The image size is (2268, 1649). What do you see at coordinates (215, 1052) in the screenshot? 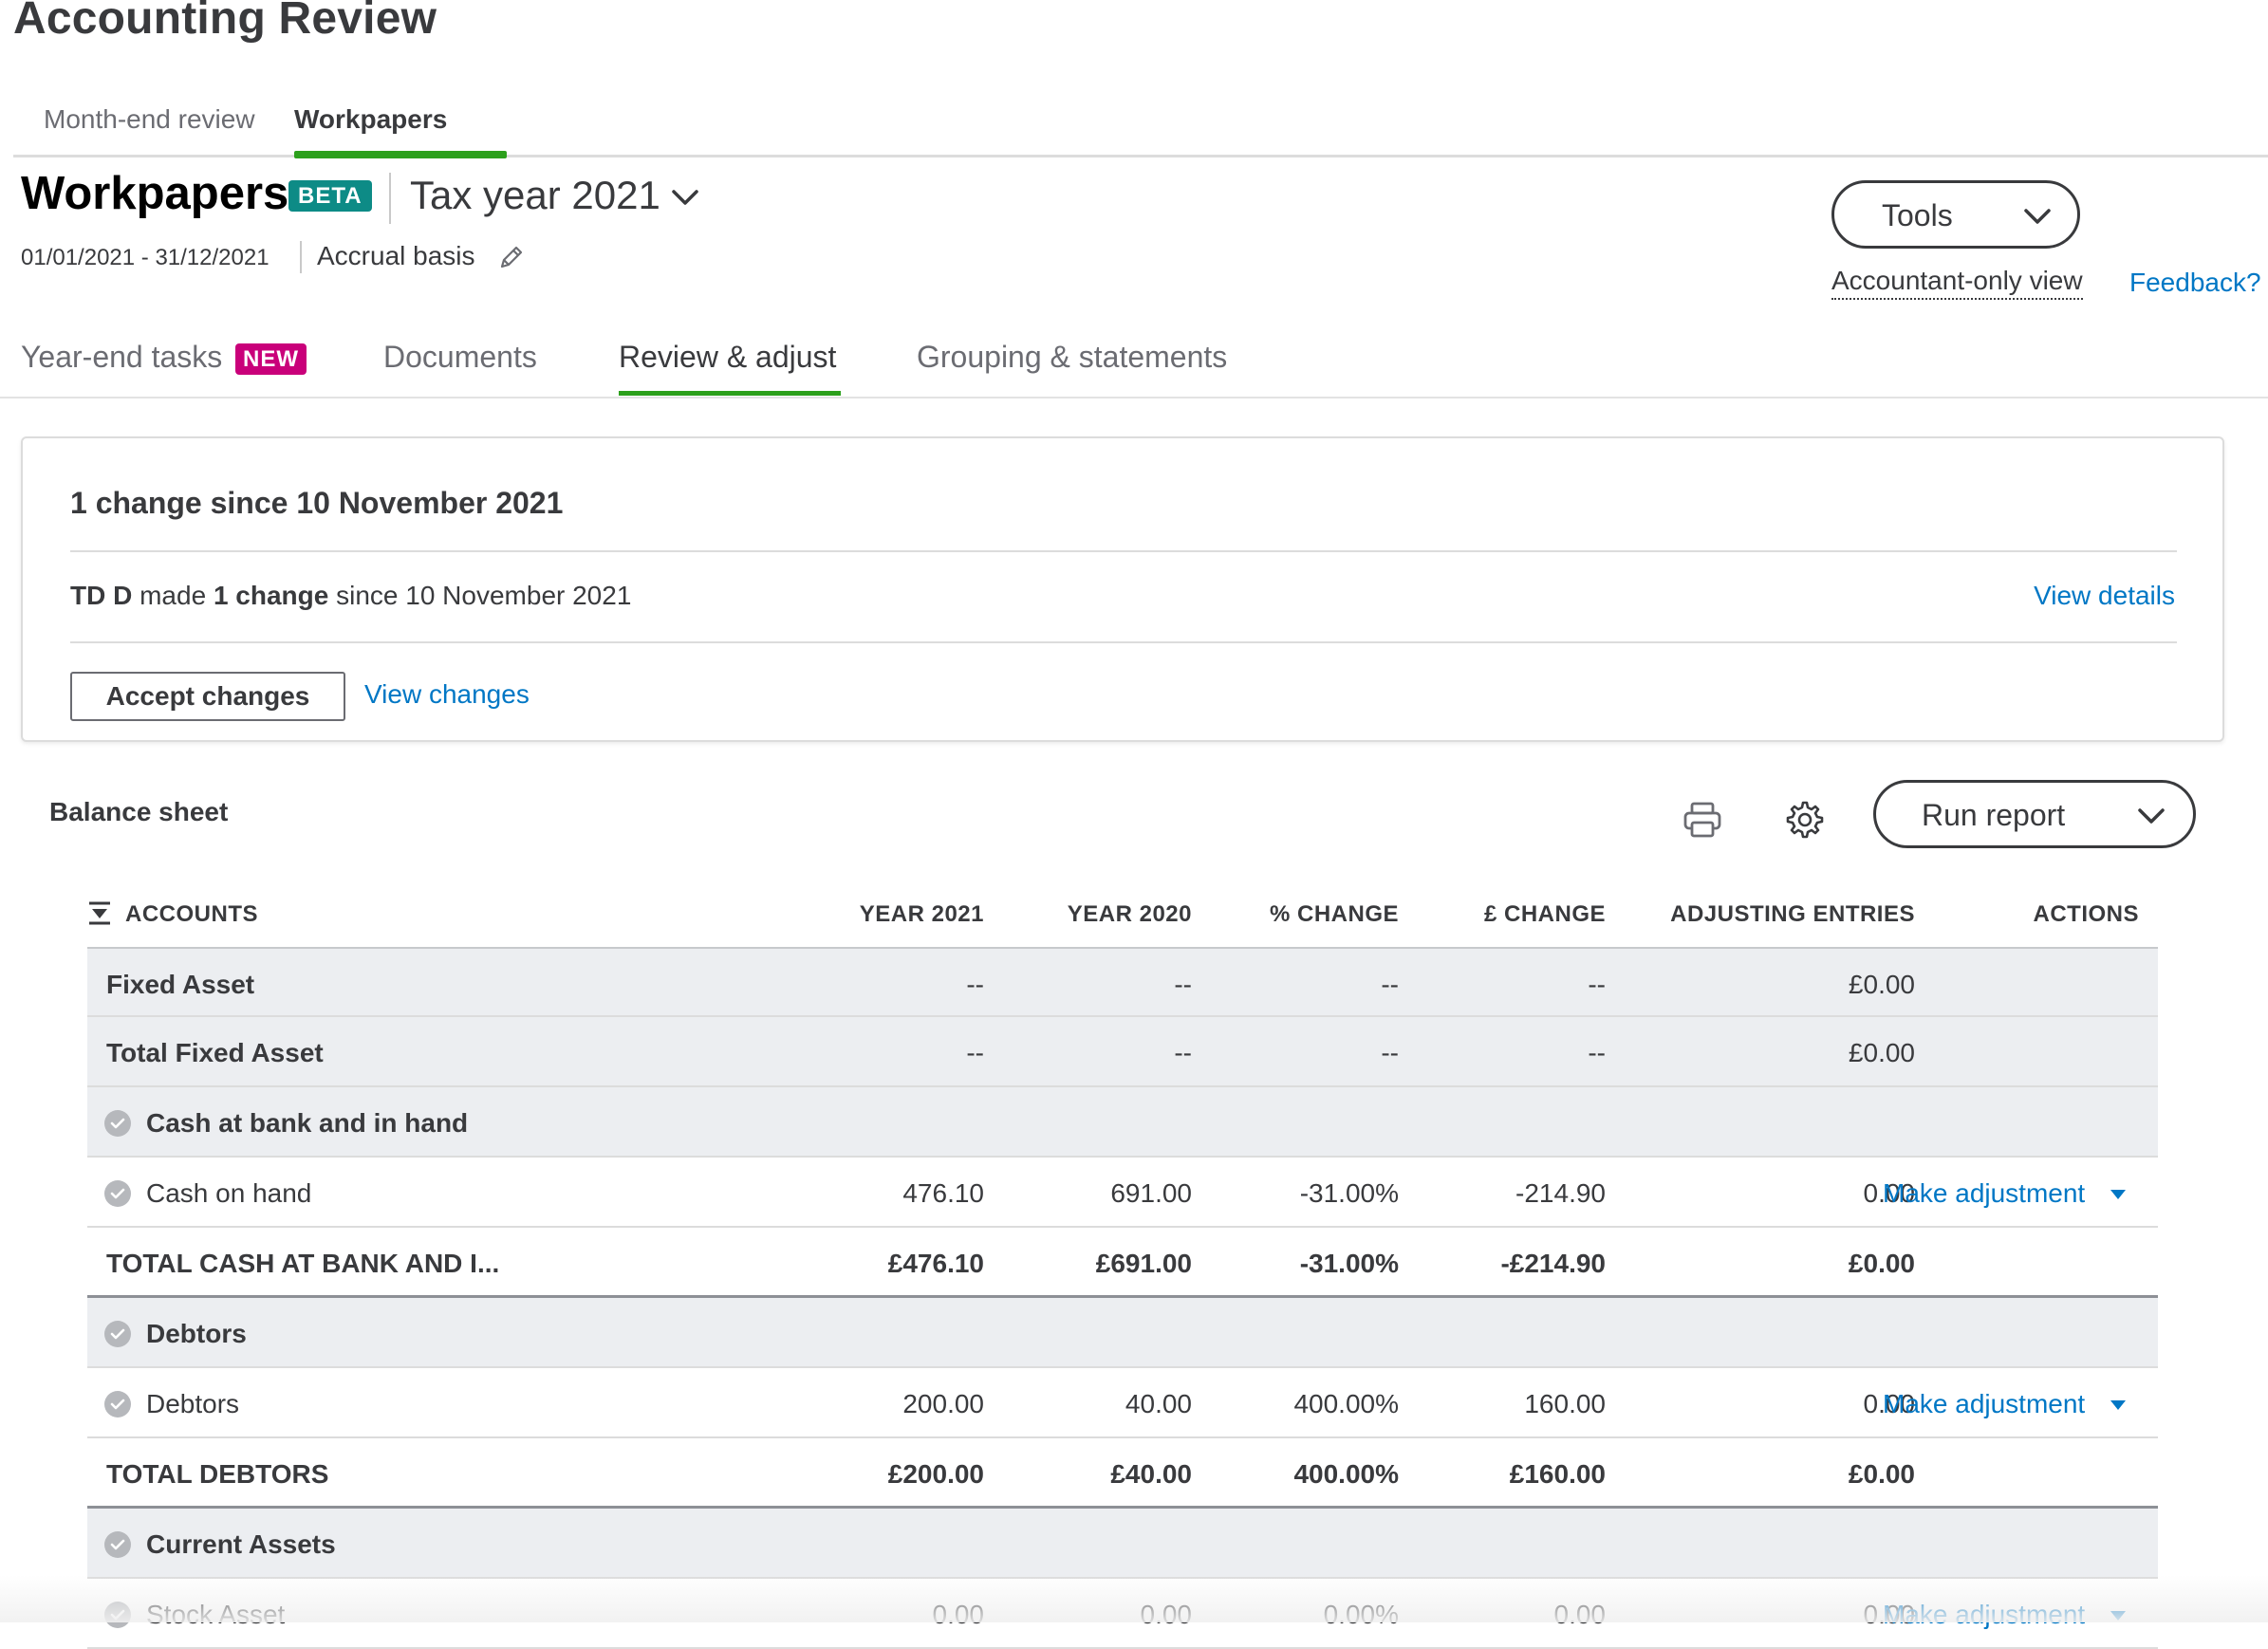
I see `cell-account: Total Fixed Asset` at bounding box center [215, 1052].